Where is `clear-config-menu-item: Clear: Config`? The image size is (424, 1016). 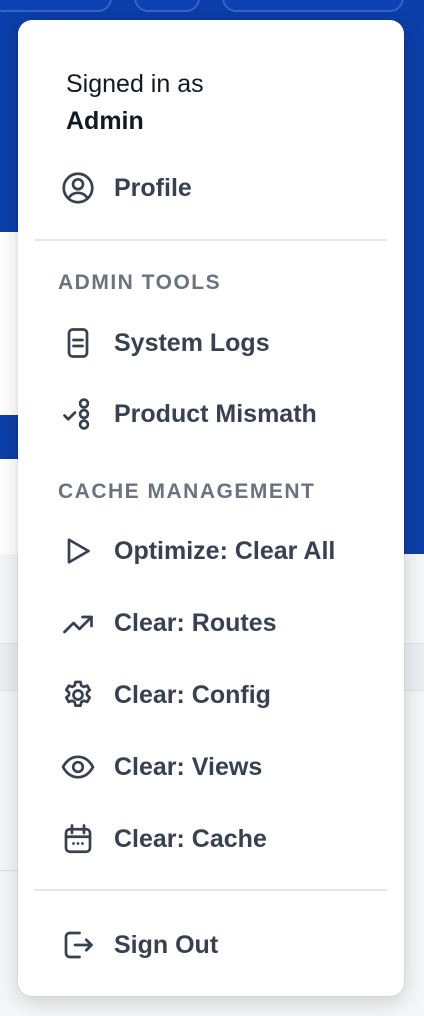
clear-config-menu-item: Clear: Config is located at coordinates (164, 695).